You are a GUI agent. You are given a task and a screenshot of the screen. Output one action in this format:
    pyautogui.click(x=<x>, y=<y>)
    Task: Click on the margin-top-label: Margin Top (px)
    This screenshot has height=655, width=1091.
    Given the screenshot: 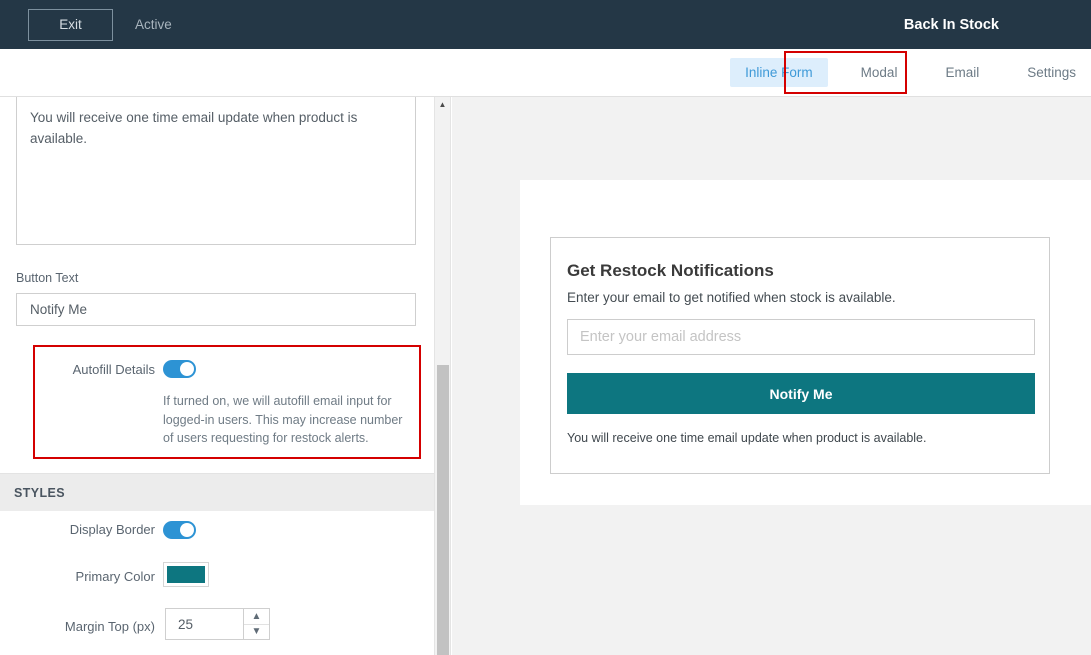 What is the action you would take?
    pyautogui.click(x=109, y=626)
    